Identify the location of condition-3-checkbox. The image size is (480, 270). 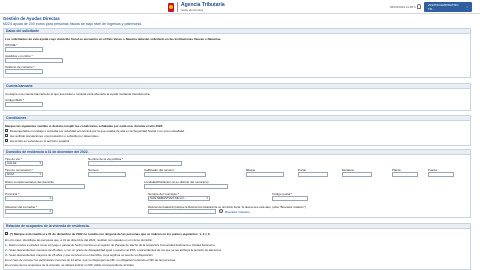
(6, 140).